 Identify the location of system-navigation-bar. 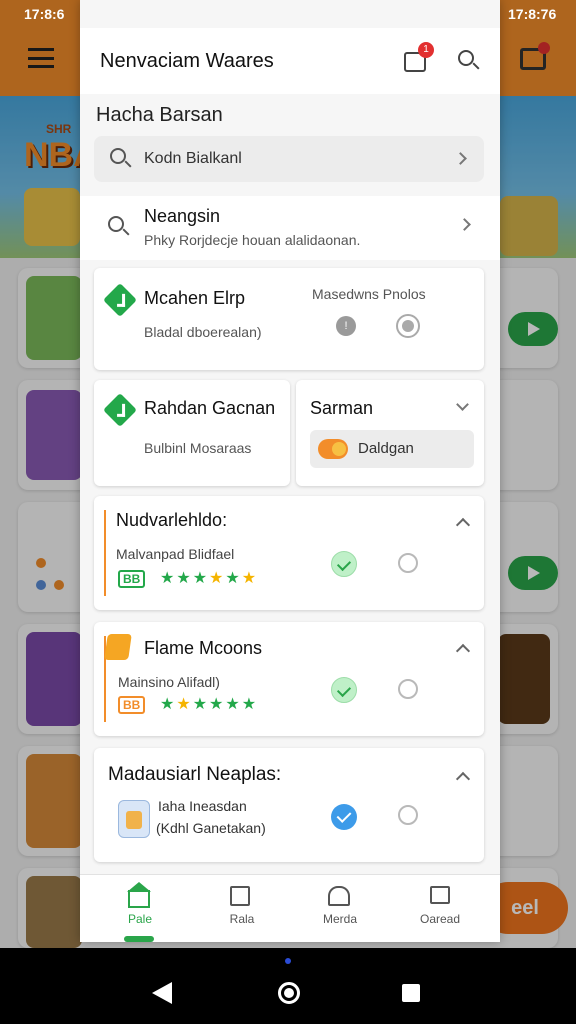
(288, 986).